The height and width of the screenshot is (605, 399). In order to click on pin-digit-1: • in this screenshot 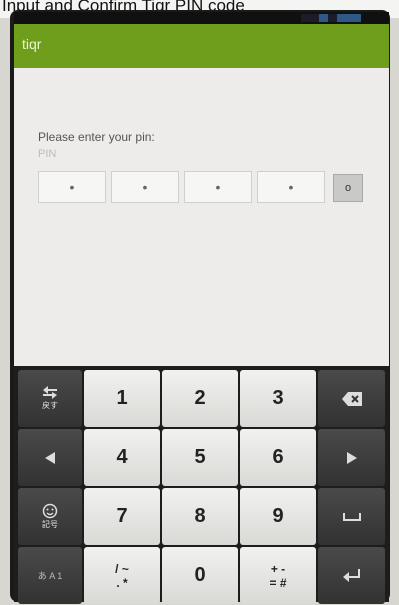, I will do `click(72, 187)`.